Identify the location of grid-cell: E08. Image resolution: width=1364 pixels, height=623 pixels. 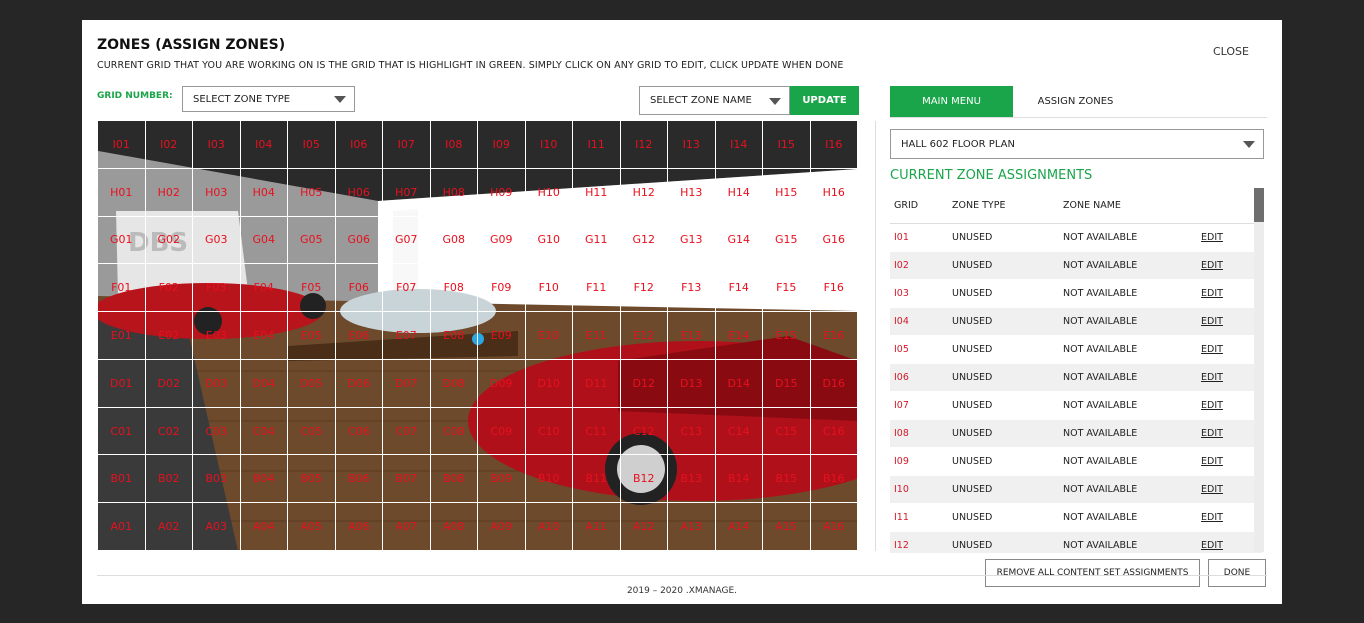
(454, 336).